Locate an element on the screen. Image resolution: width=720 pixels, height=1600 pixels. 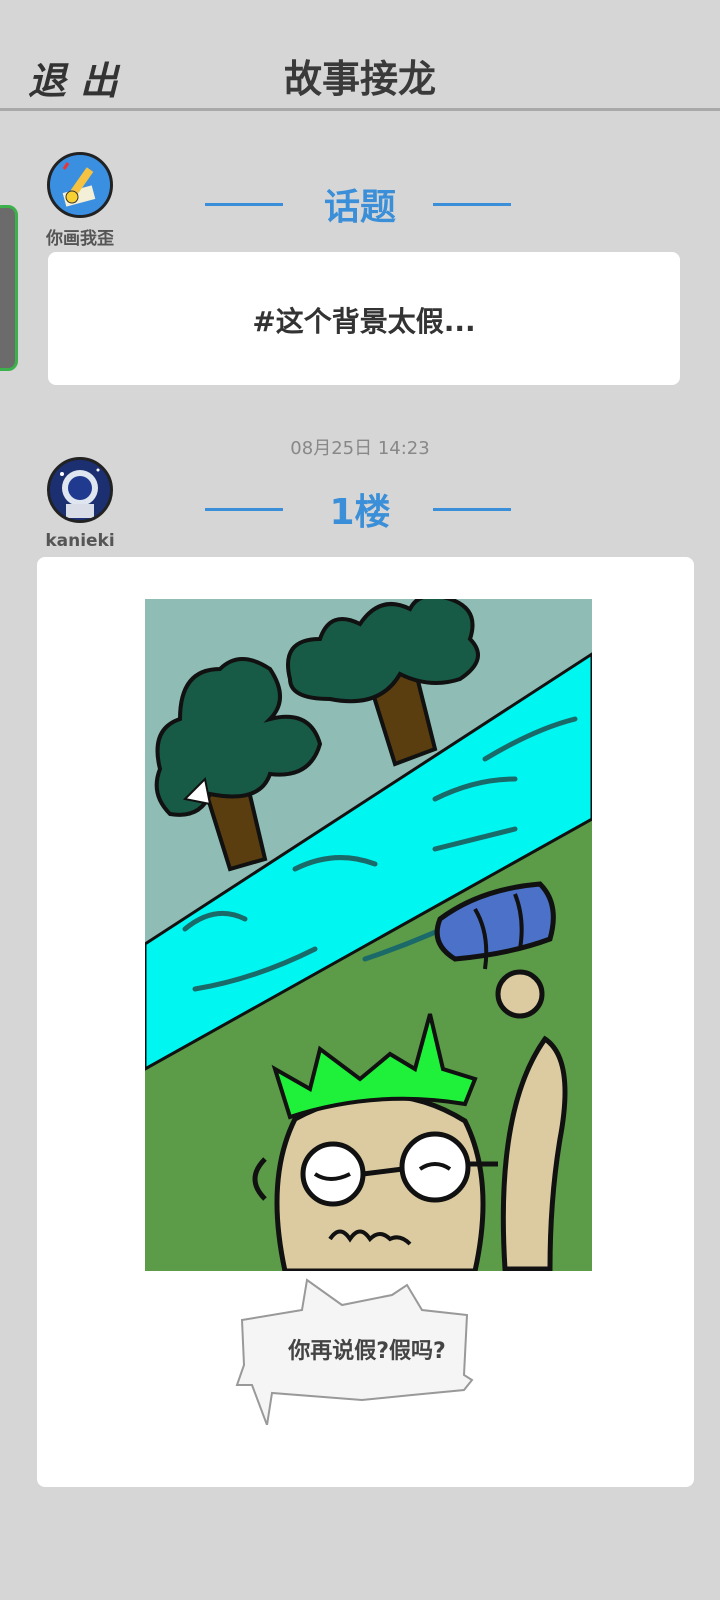
page-title: 故事接龙 is located at coordinates (359, 79).